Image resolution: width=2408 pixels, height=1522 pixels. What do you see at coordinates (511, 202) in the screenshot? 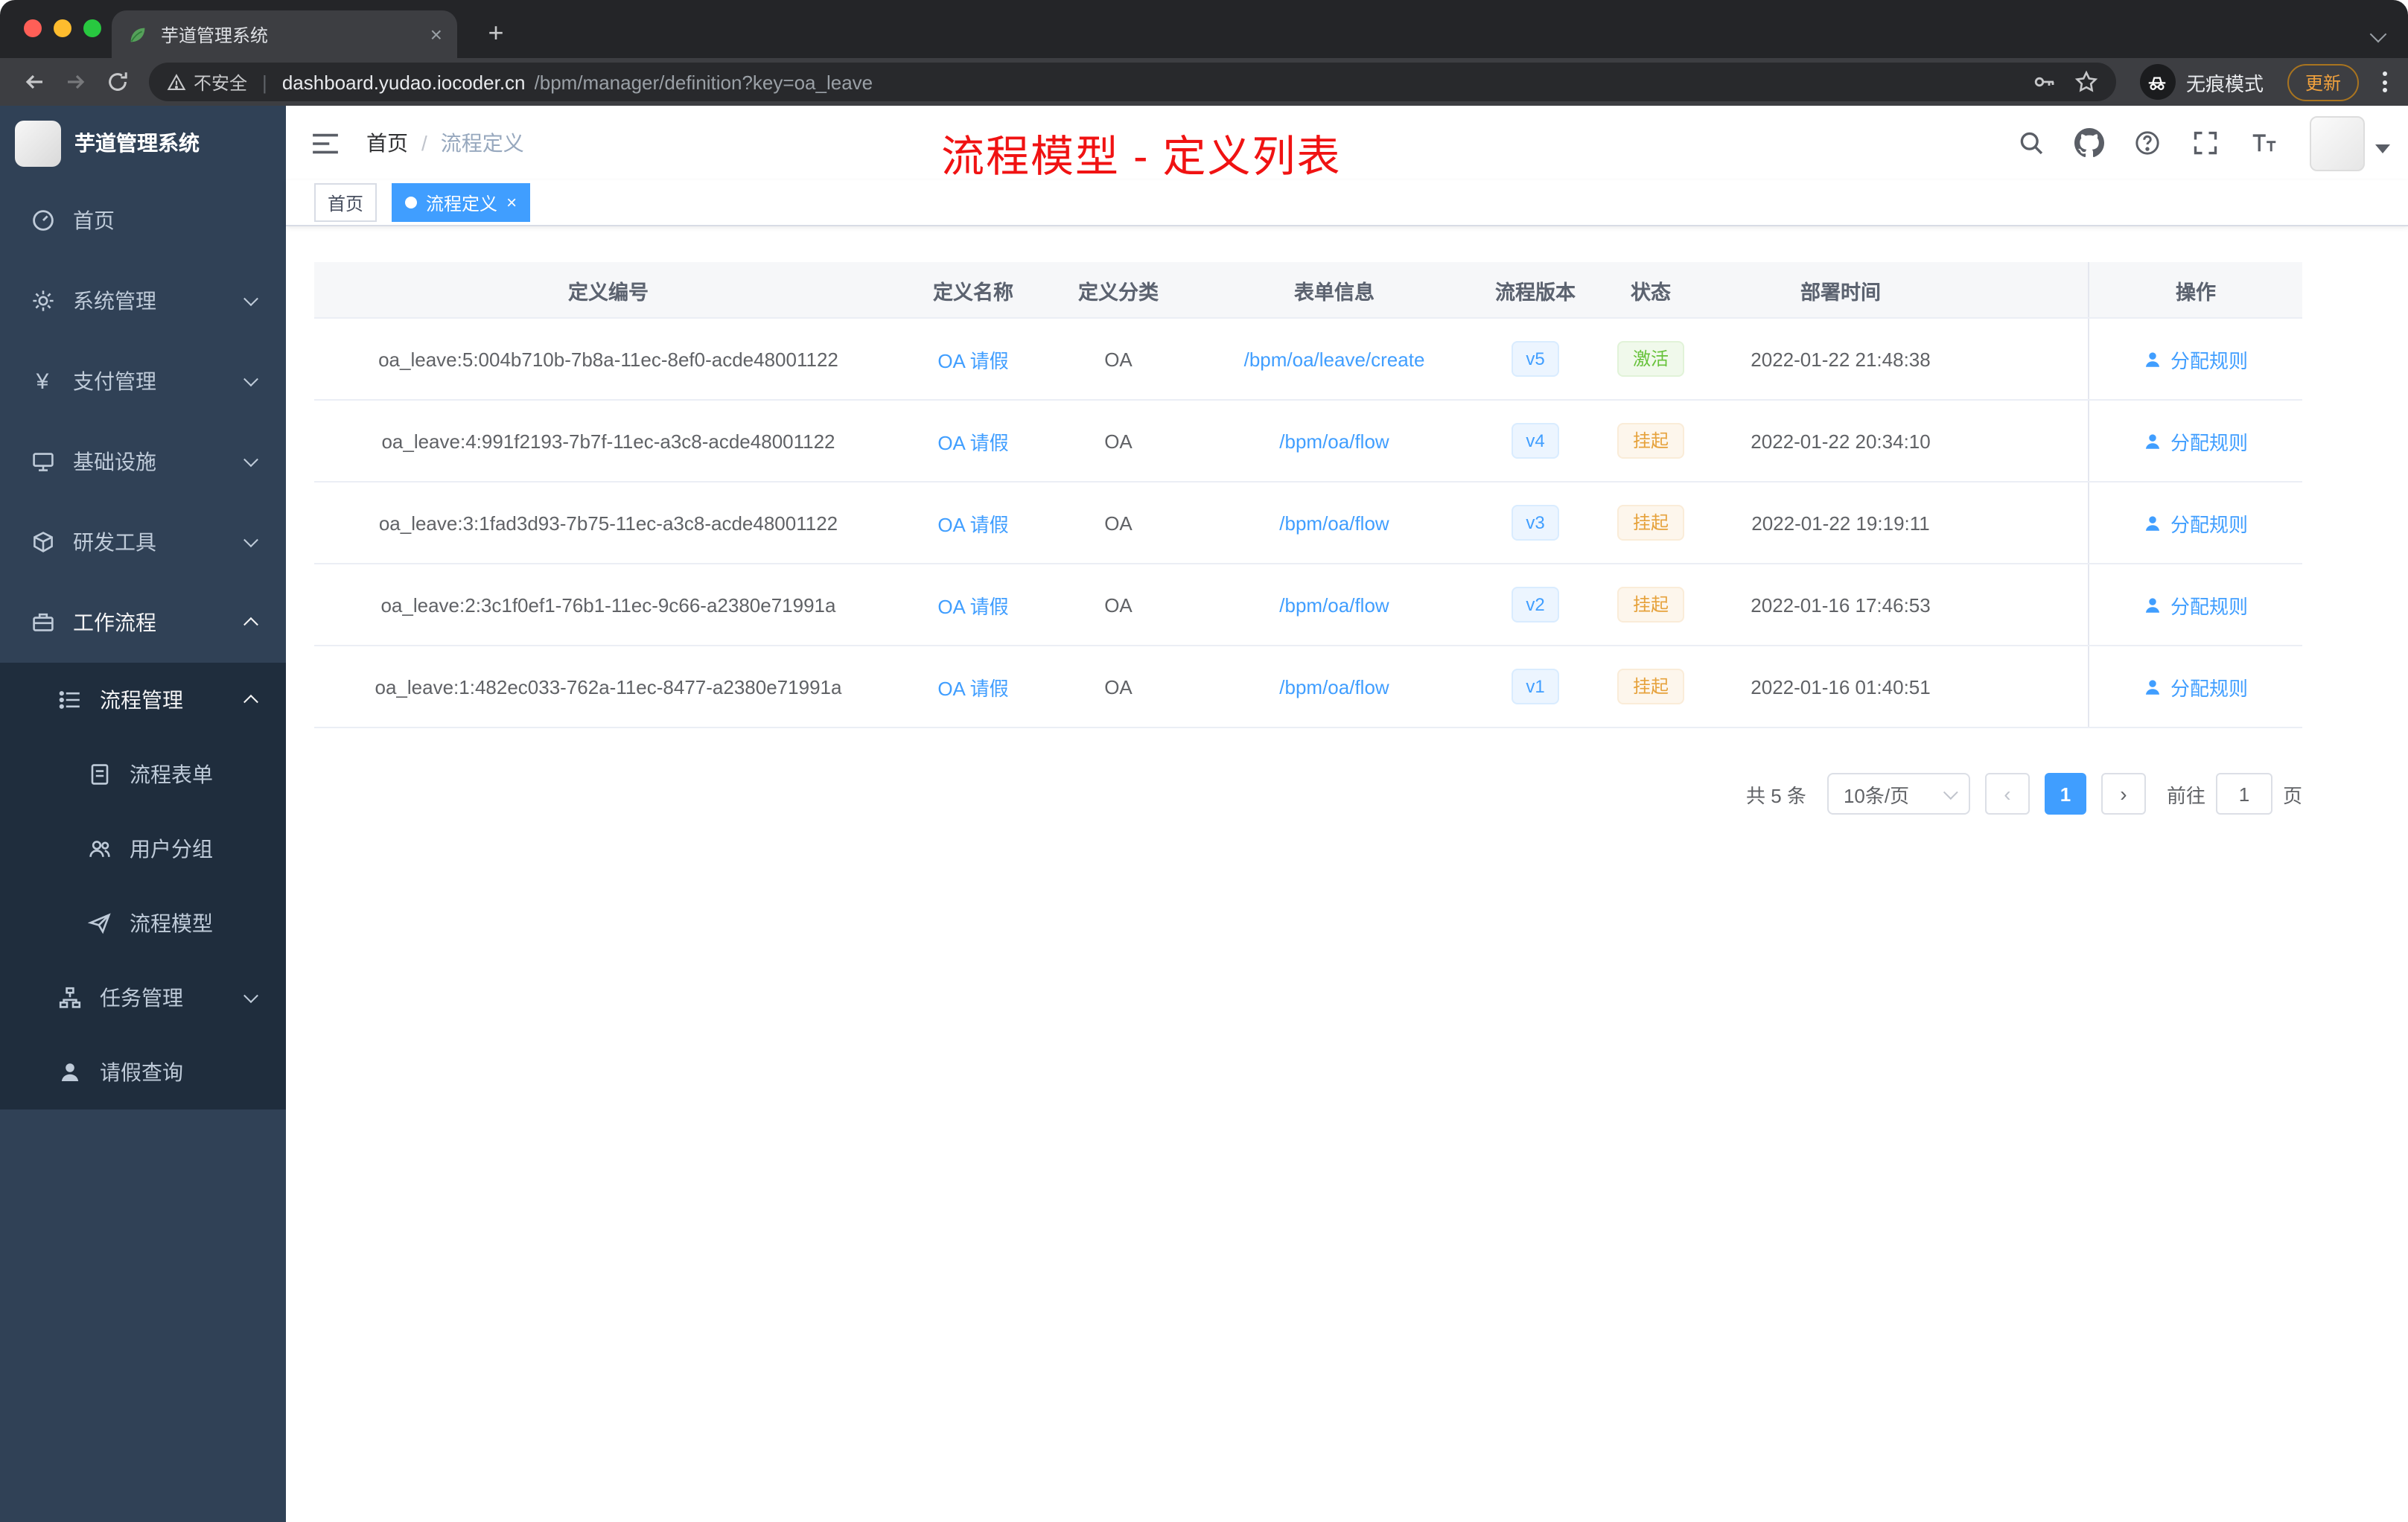
I see `tag-close-icon: ×` at bounding box center [511, 202].